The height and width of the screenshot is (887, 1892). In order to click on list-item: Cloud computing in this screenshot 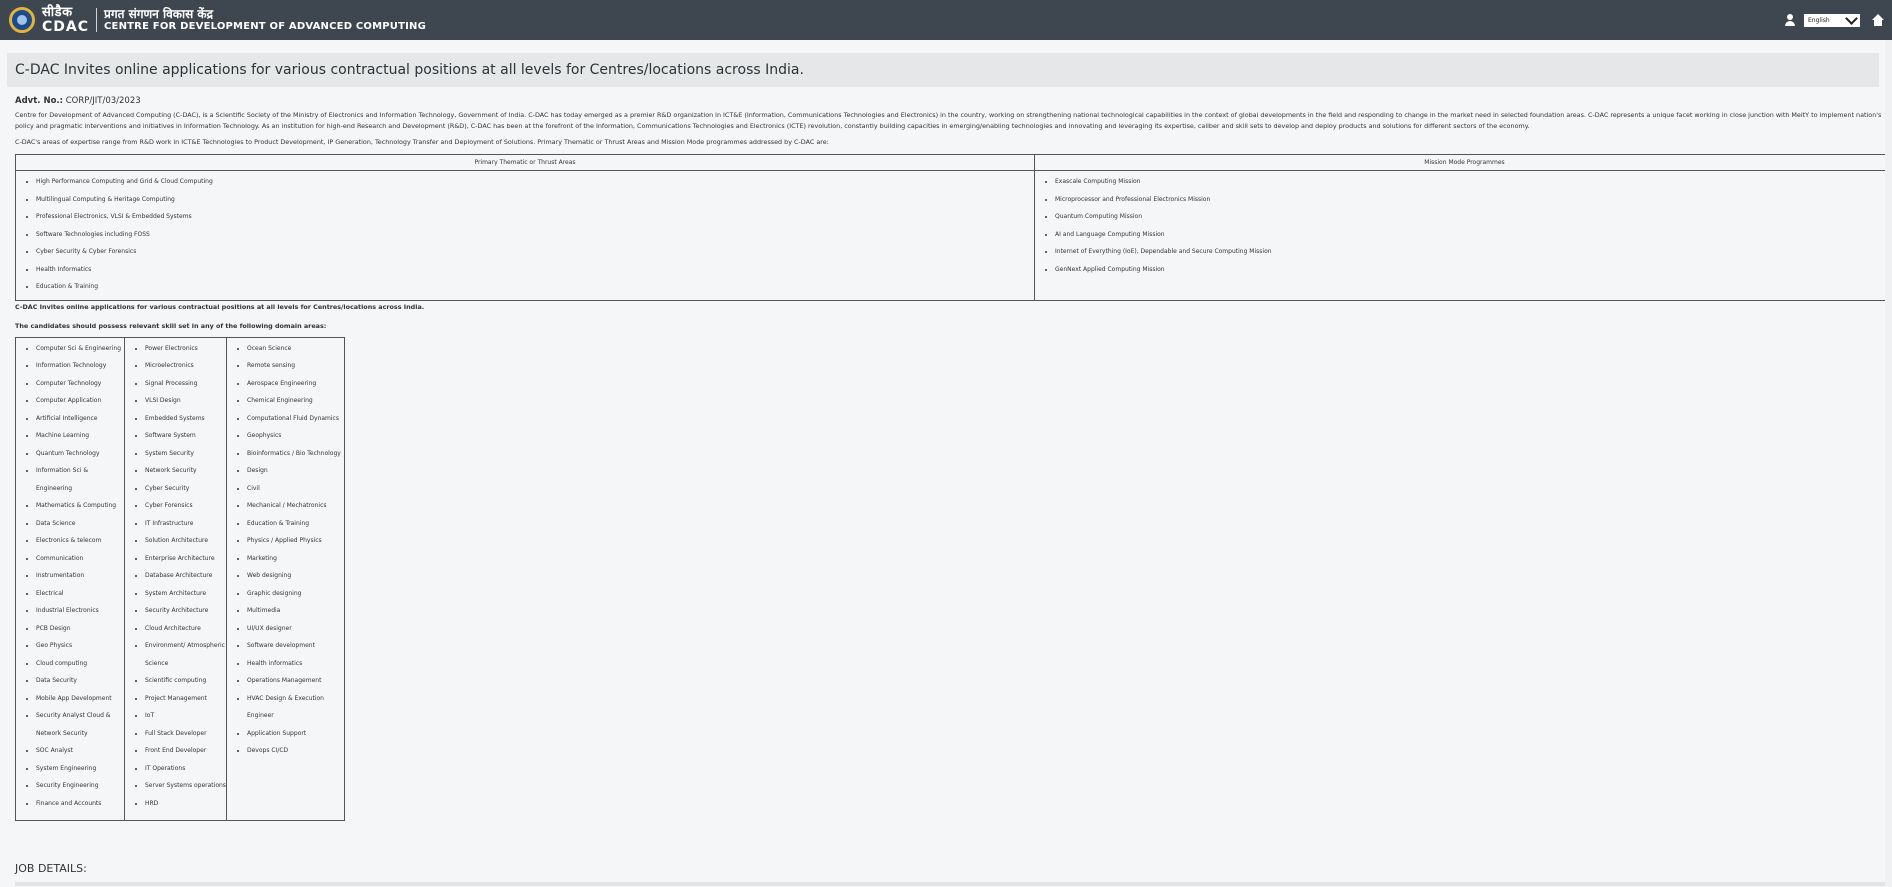, I will do `click(80, 664)`.